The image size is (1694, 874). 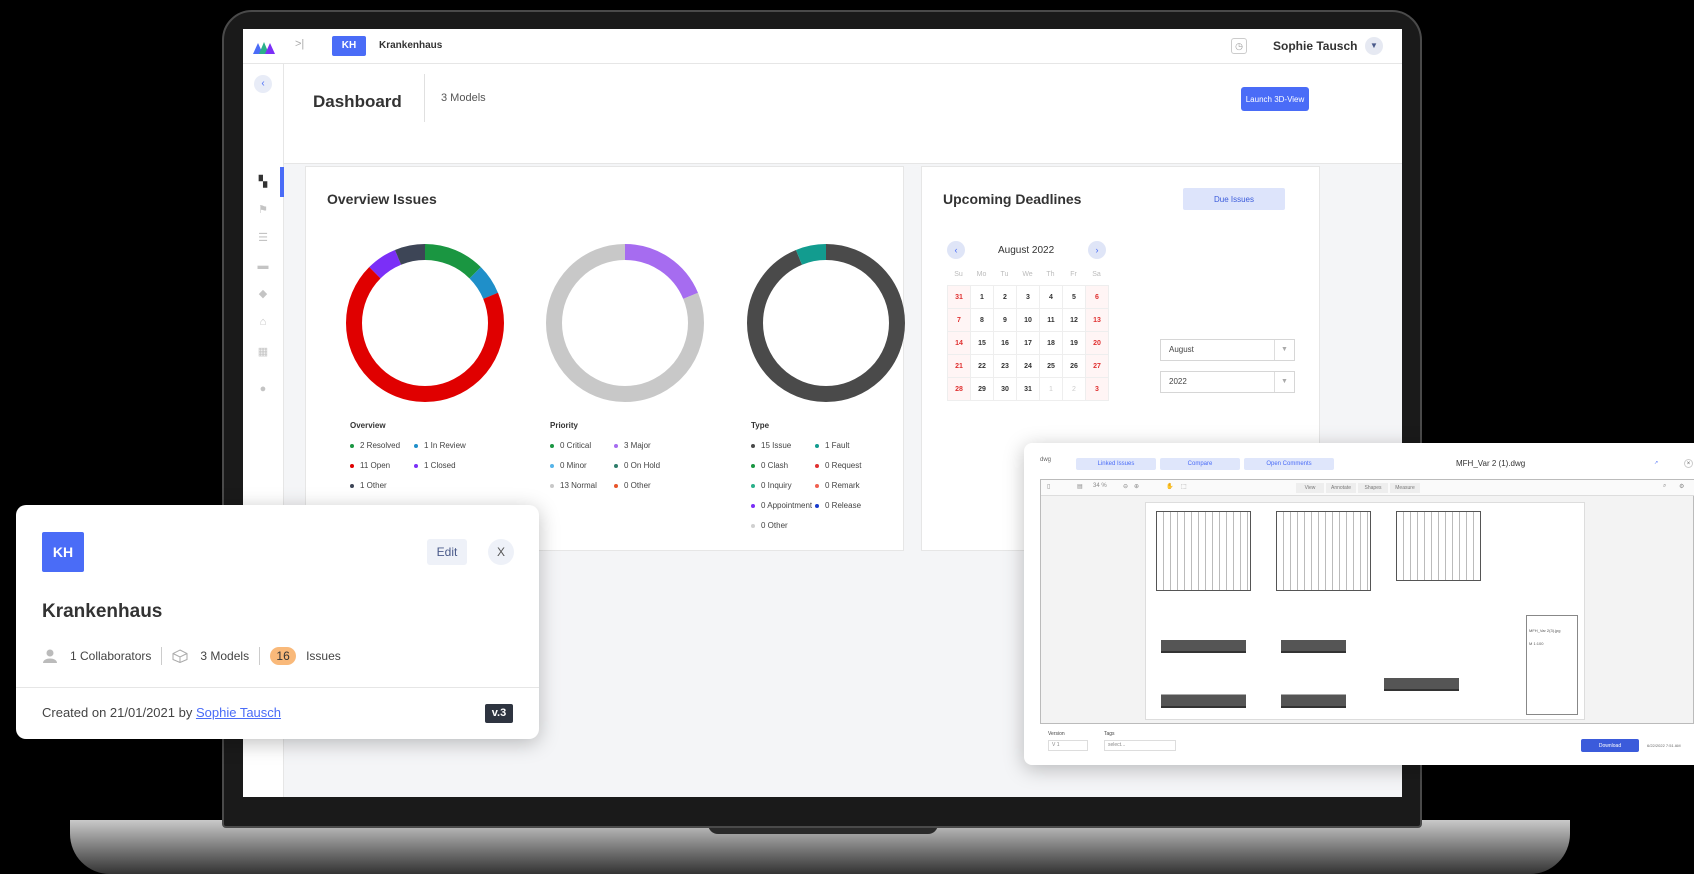 I want to click on open-comments-button: Open Comments, so click(x=1289, y=464).